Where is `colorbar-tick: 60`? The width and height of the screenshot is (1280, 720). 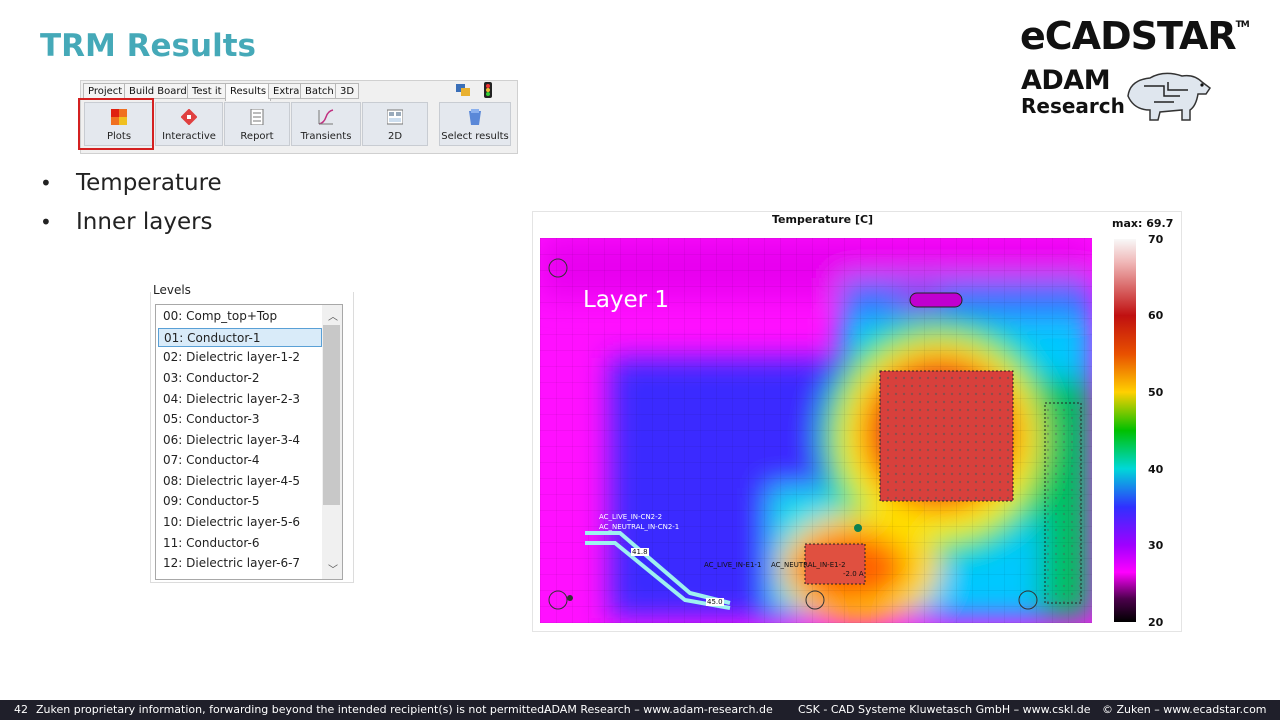
colorbar-tick: 60 is located at coordinates (1156, 315).